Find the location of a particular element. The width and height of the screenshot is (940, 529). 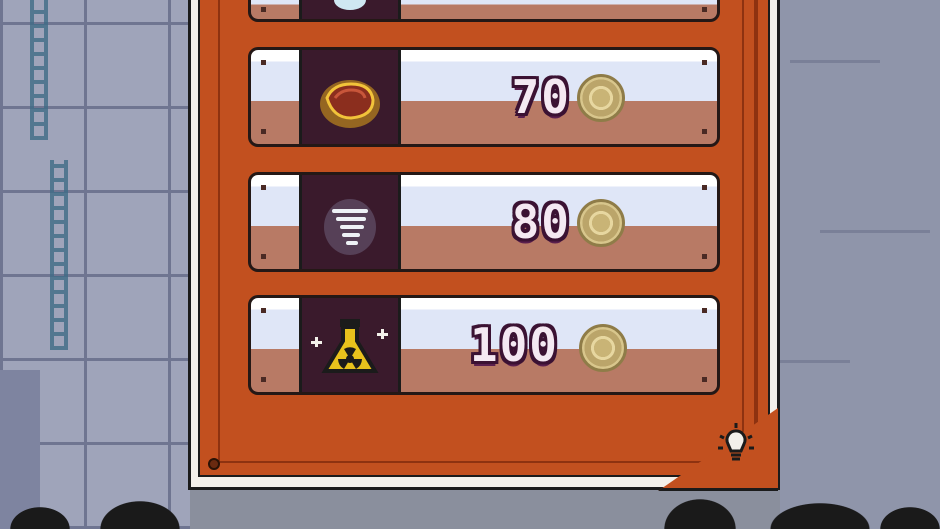

shop-item-row-partial is located at coordinates (484, 11).